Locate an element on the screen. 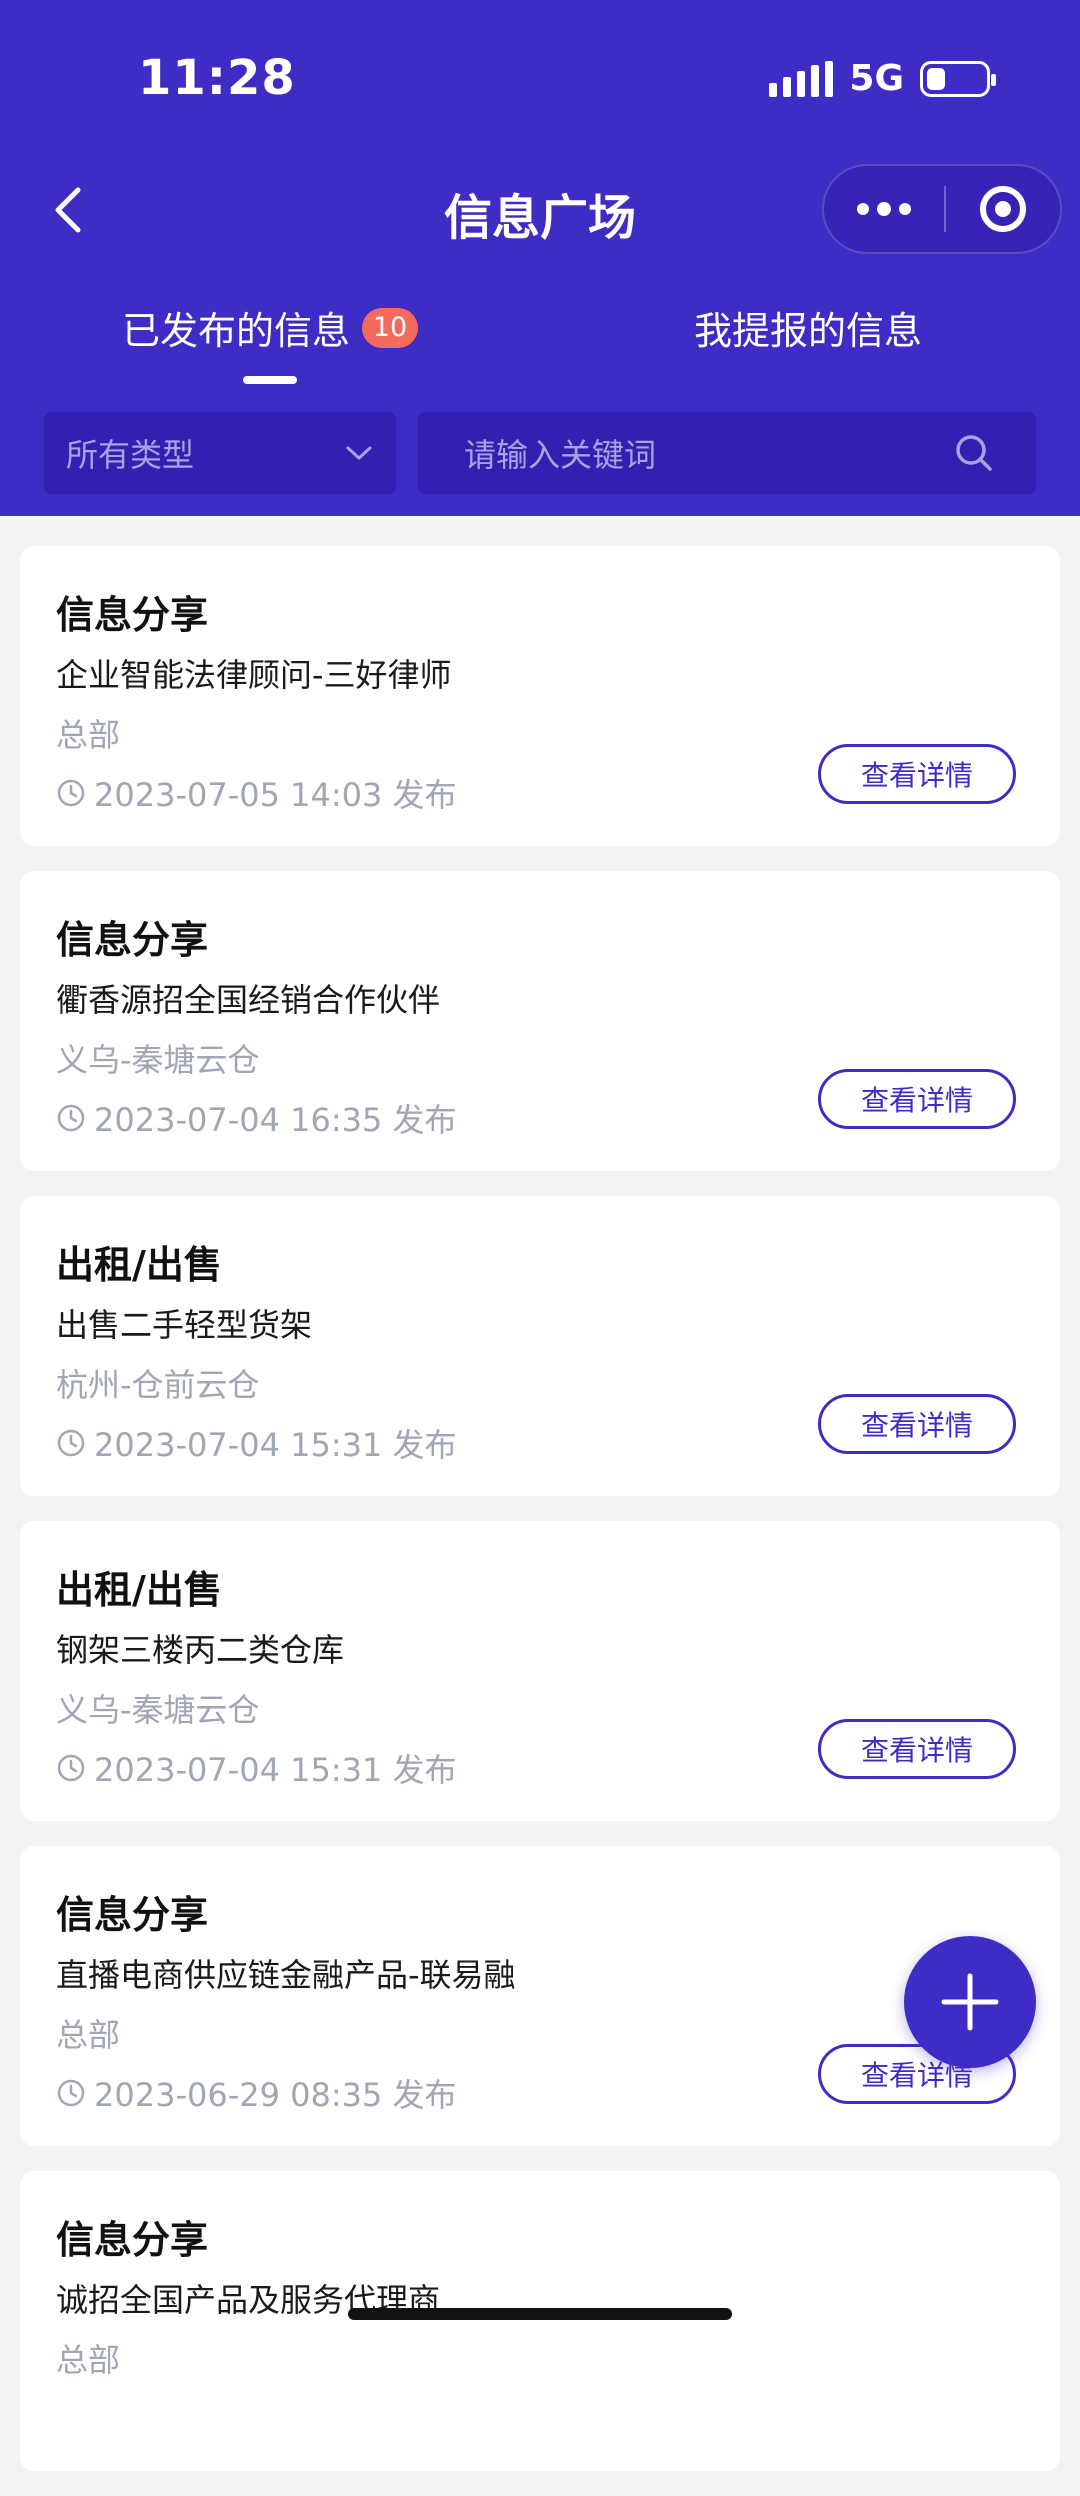 The width and height of the screenshot is (1080, 2496). tab-published-label: 已发布的信息 is located at coordinates (236, 331).